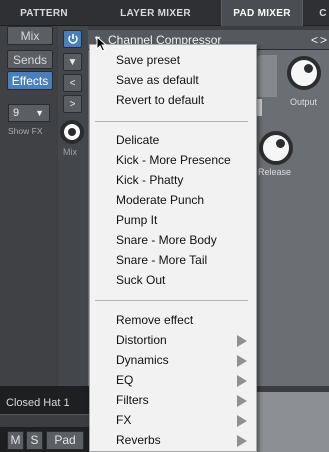 This screenshot has height=452, width=329. Describe the element at coordinates (72, 83) in the screenshot. I see `move-left-button: <` at that location.